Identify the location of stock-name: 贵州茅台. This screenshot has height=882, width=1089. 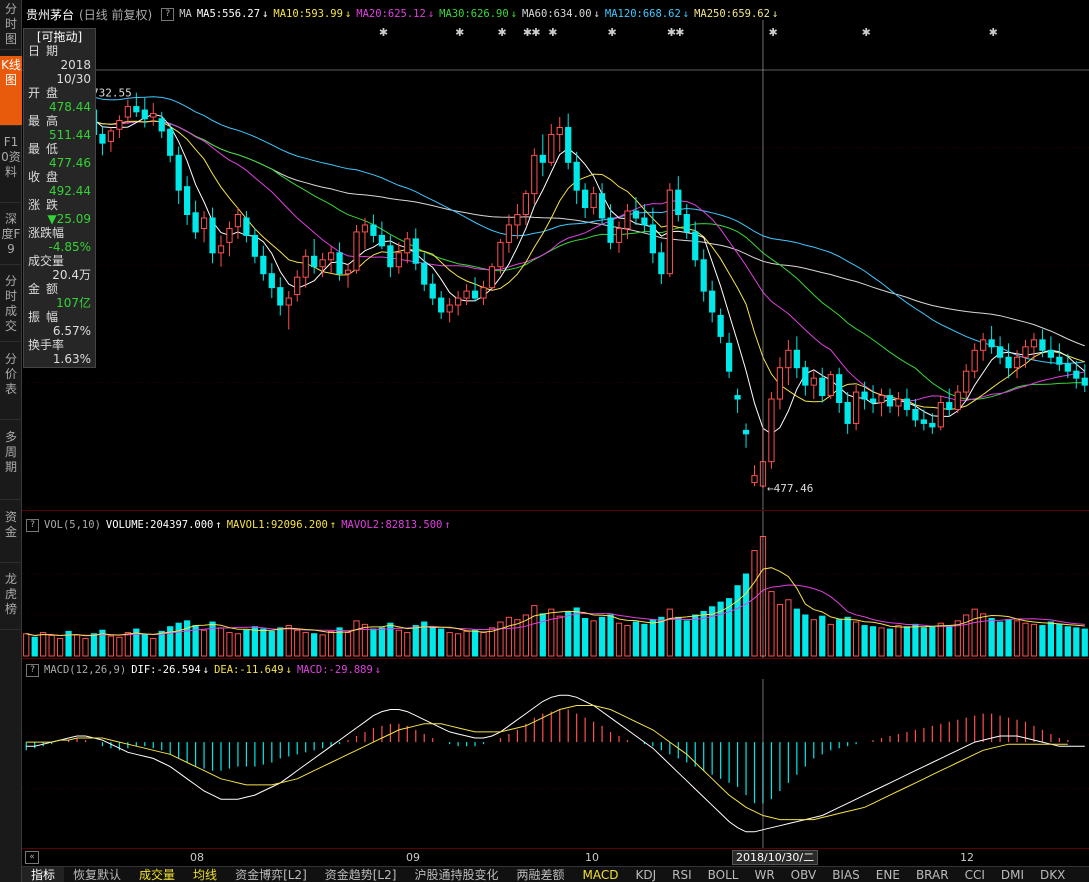
(50, 14).